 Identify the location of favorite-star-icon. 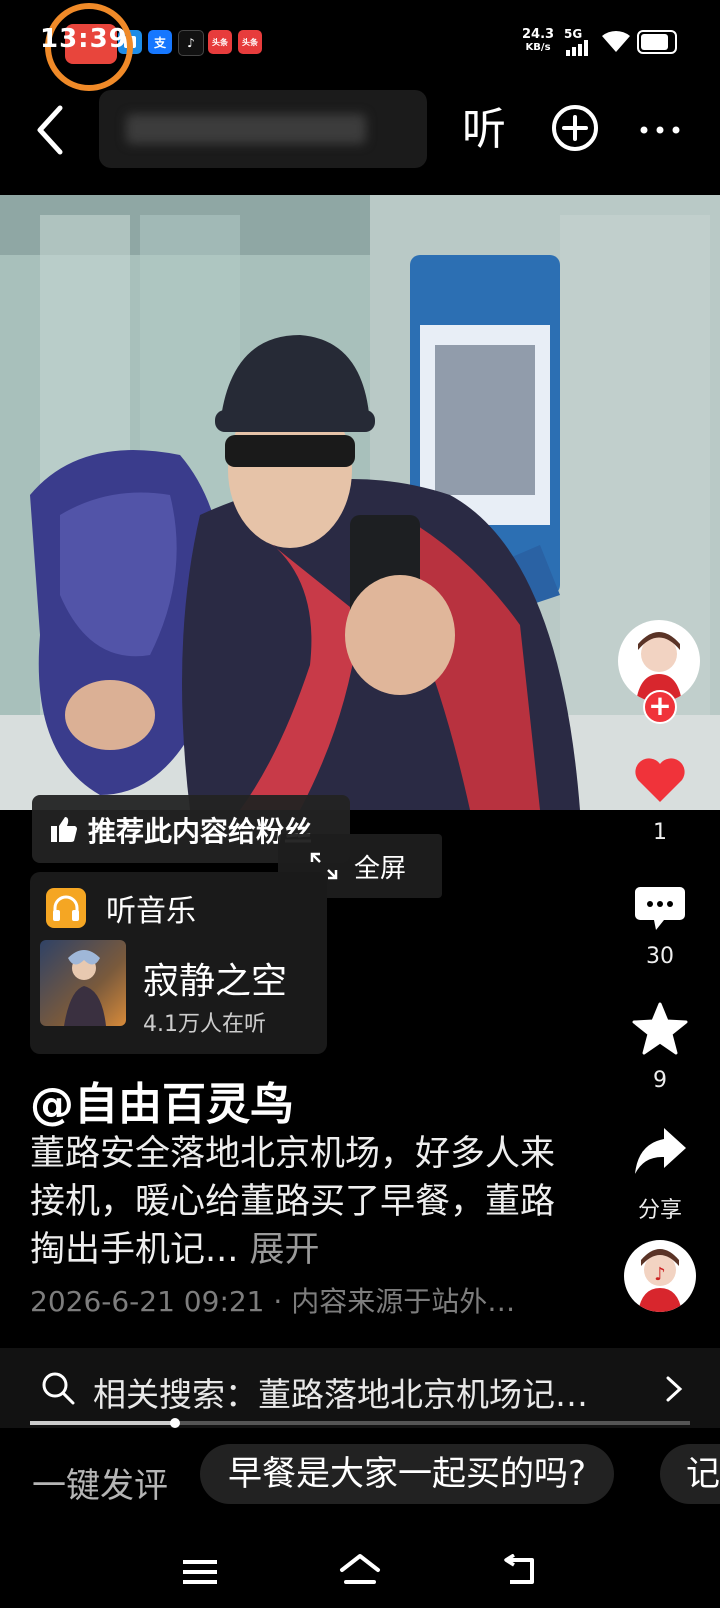
(660, 1029).